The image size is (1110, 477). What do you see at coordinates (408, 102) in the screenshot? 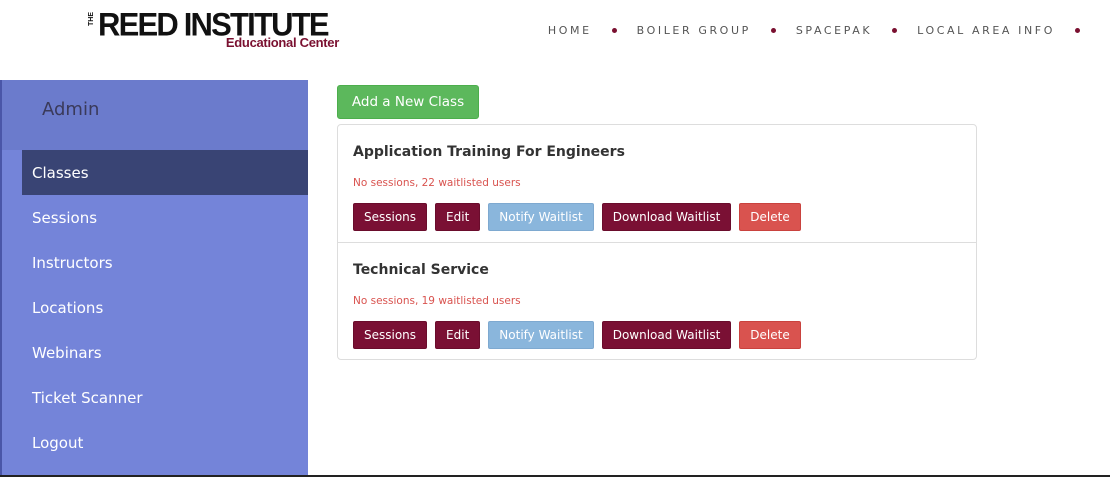
I see `add-new-class-button: Add a New Class` at bounding box center [408, 102].